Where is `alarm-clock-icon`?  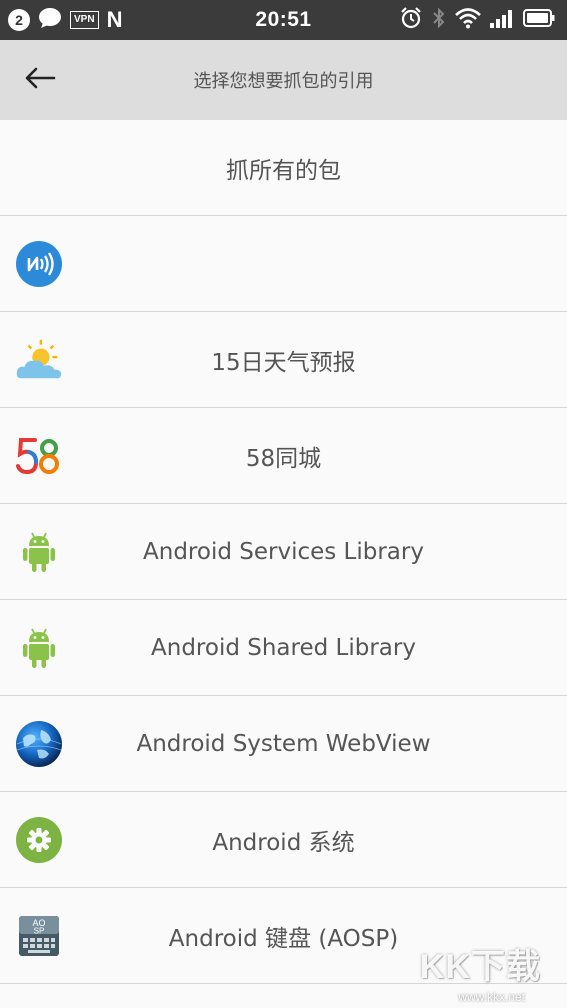
alarm-clock-icon is located at coordinates (411, 20).